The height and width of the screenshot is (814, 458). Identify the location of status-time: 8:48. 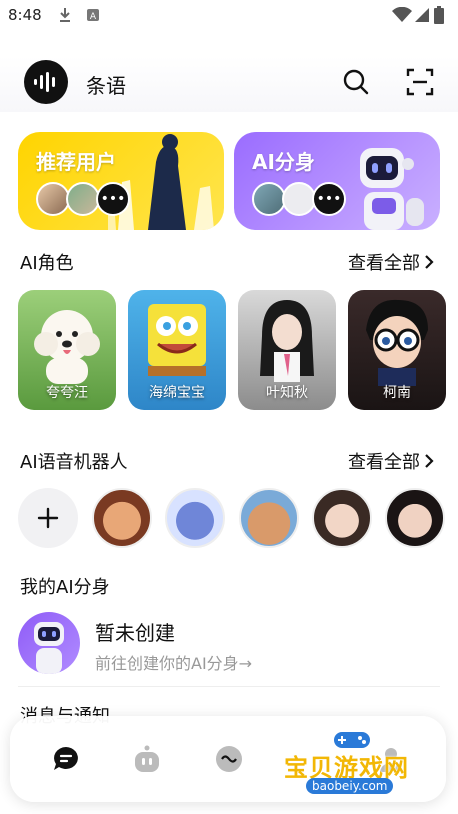
(25, 15).